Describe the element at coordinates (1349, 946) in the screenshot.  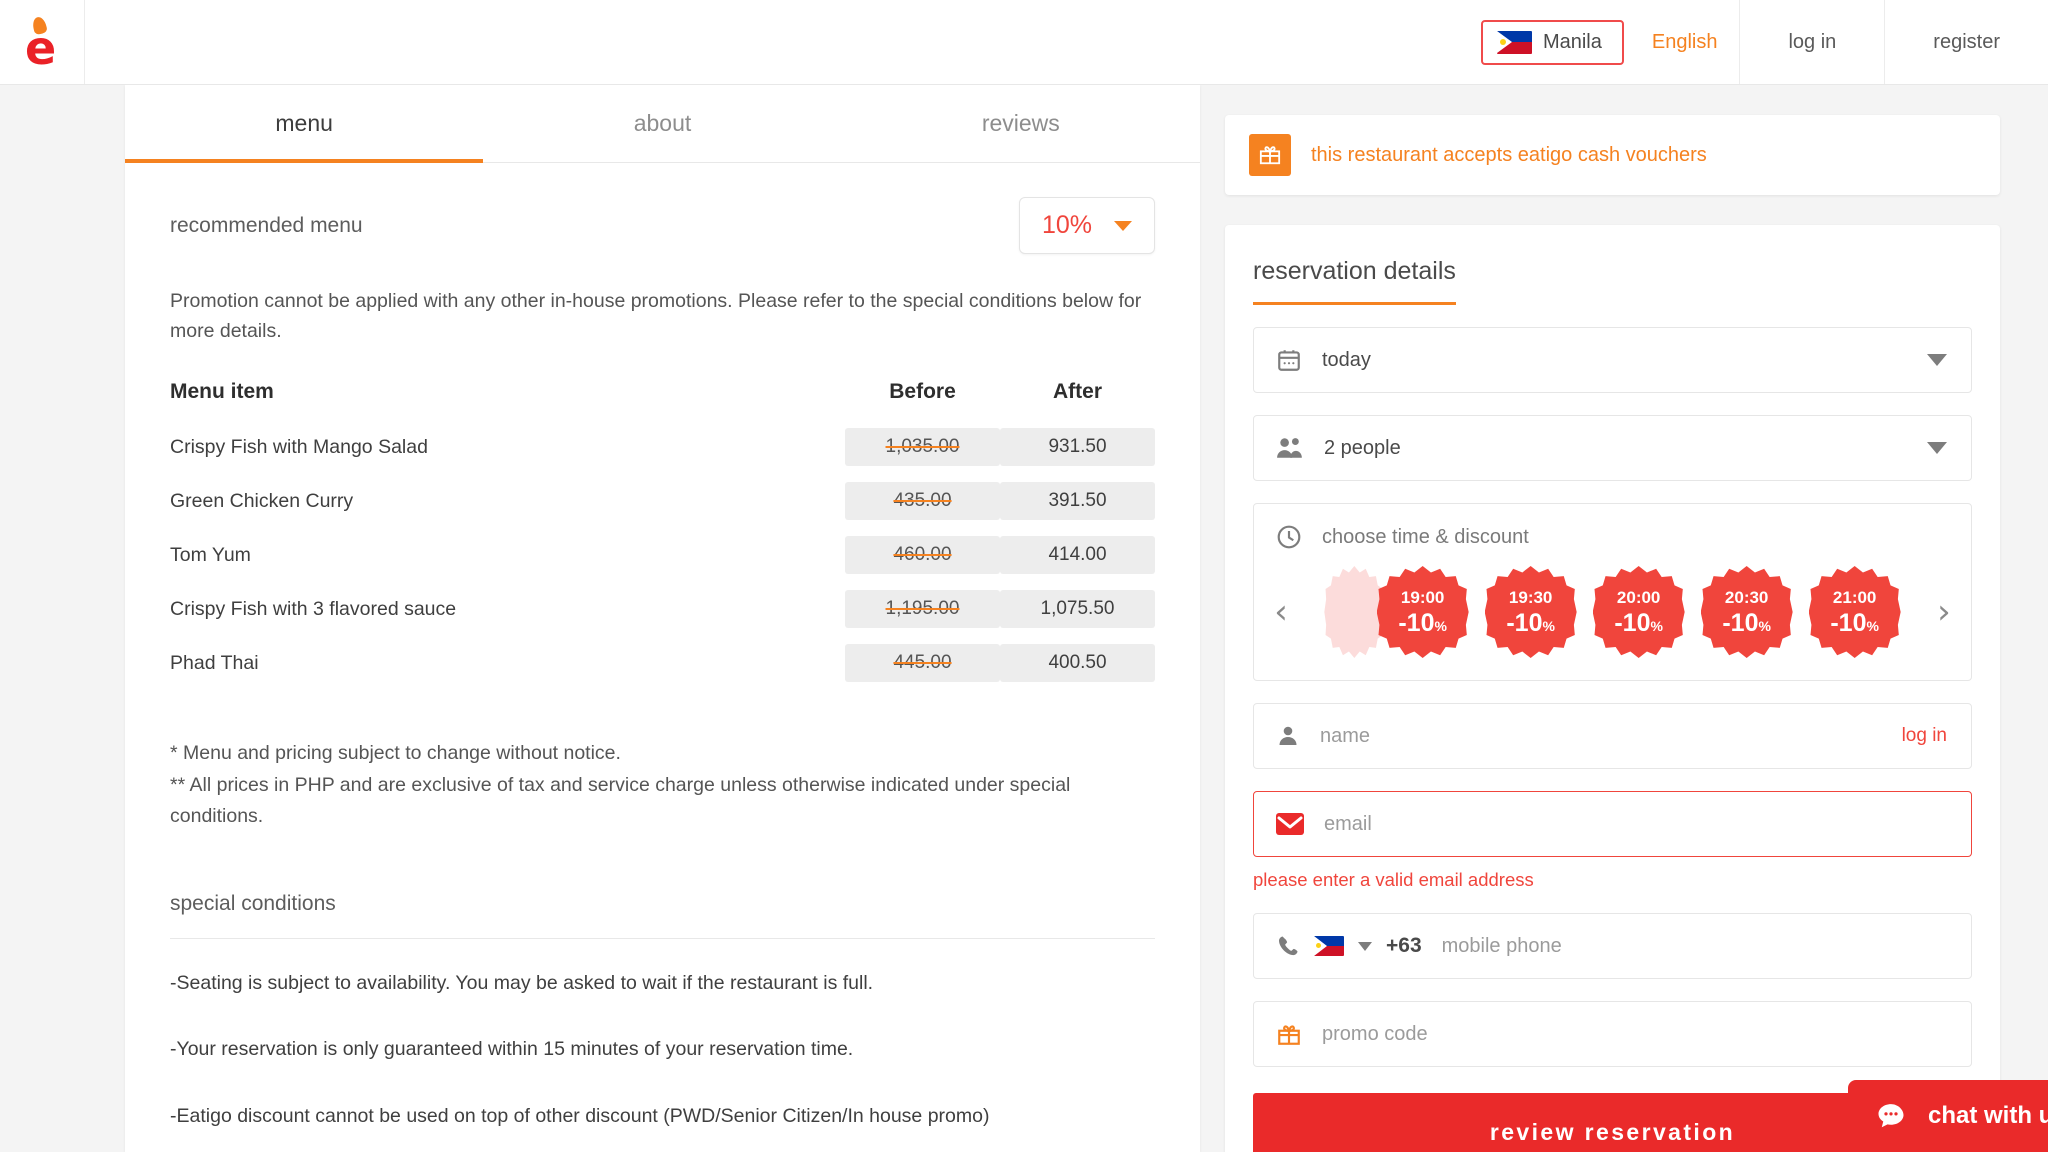
I see `phone-prefix-group: +63` at that location.